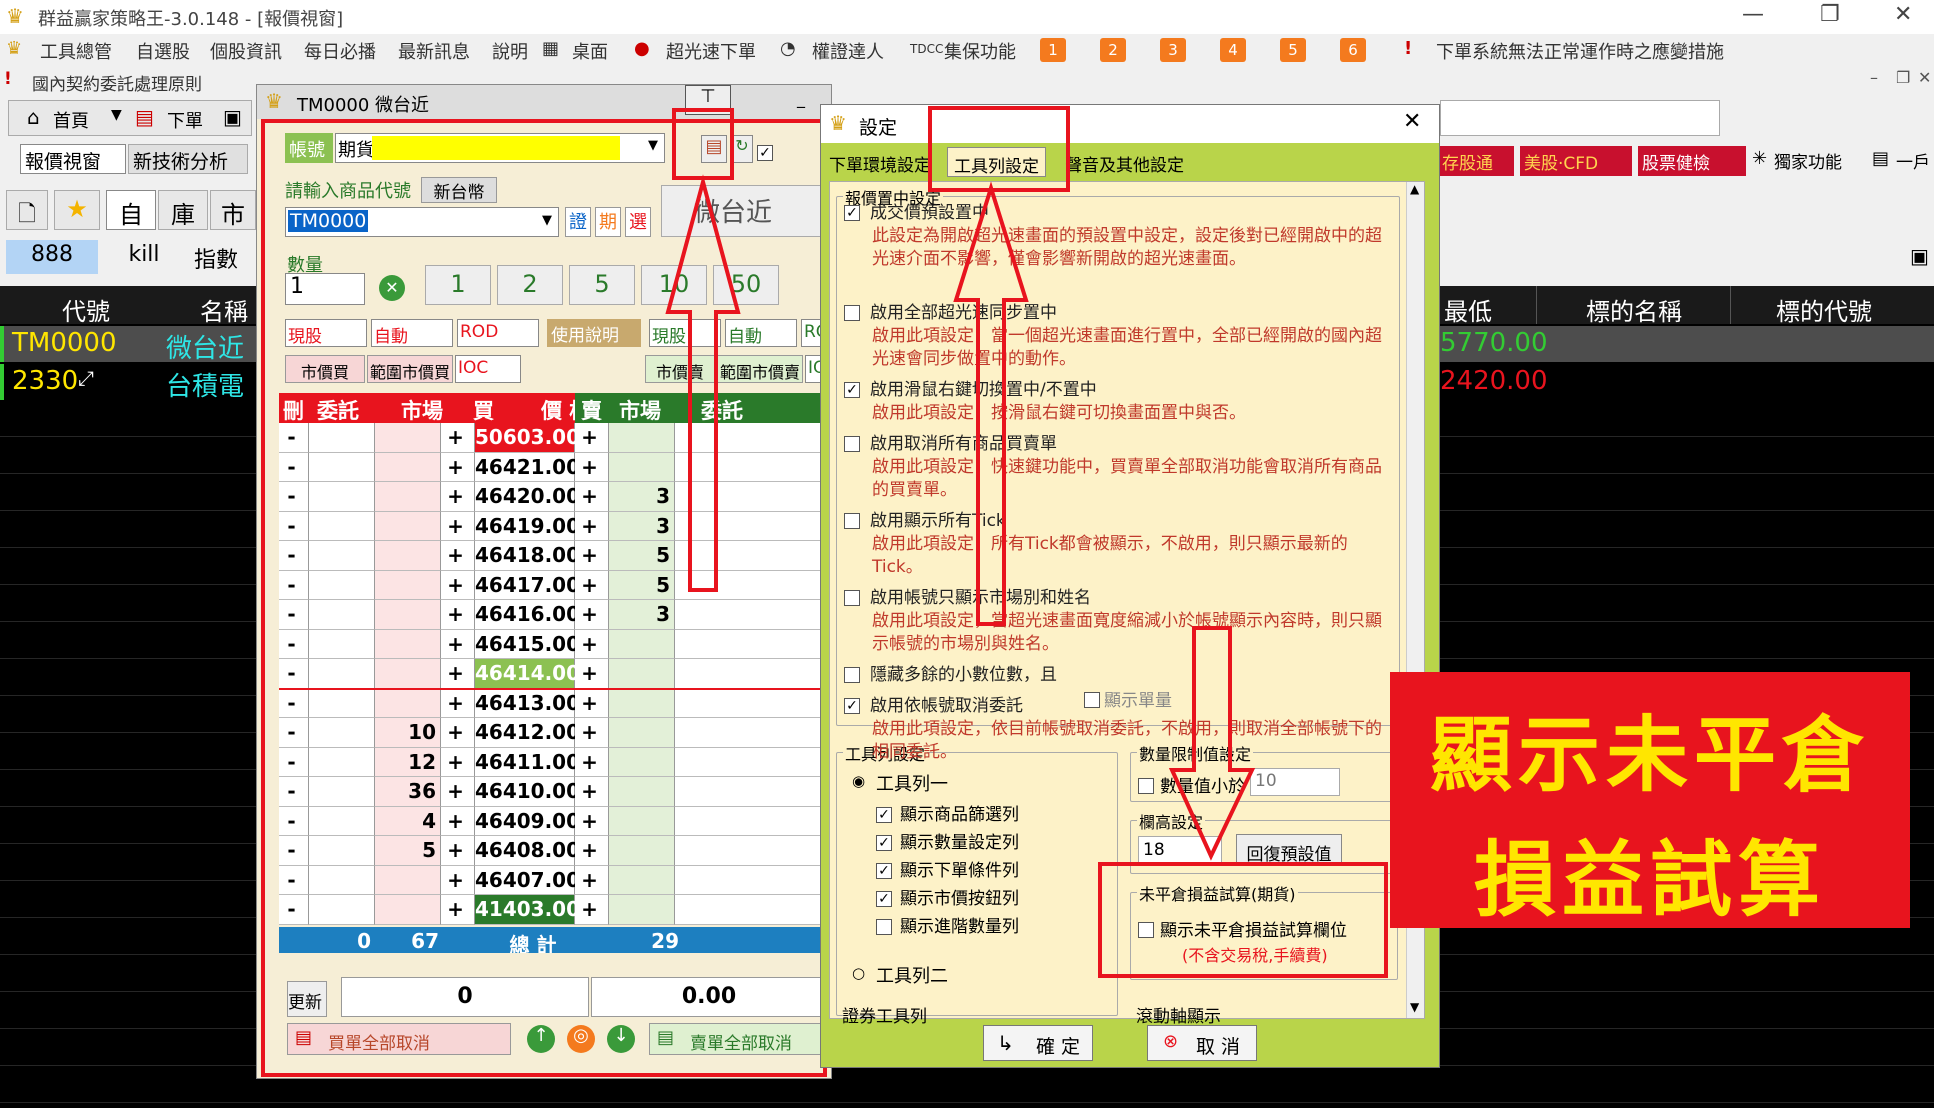 Image resolution: width=1934 pixels, height=1108 pixels. What do you see at coordinates (1212, 743) in the screenshot?
I see `arrow-down-right` at bounding box center [1212, 743].